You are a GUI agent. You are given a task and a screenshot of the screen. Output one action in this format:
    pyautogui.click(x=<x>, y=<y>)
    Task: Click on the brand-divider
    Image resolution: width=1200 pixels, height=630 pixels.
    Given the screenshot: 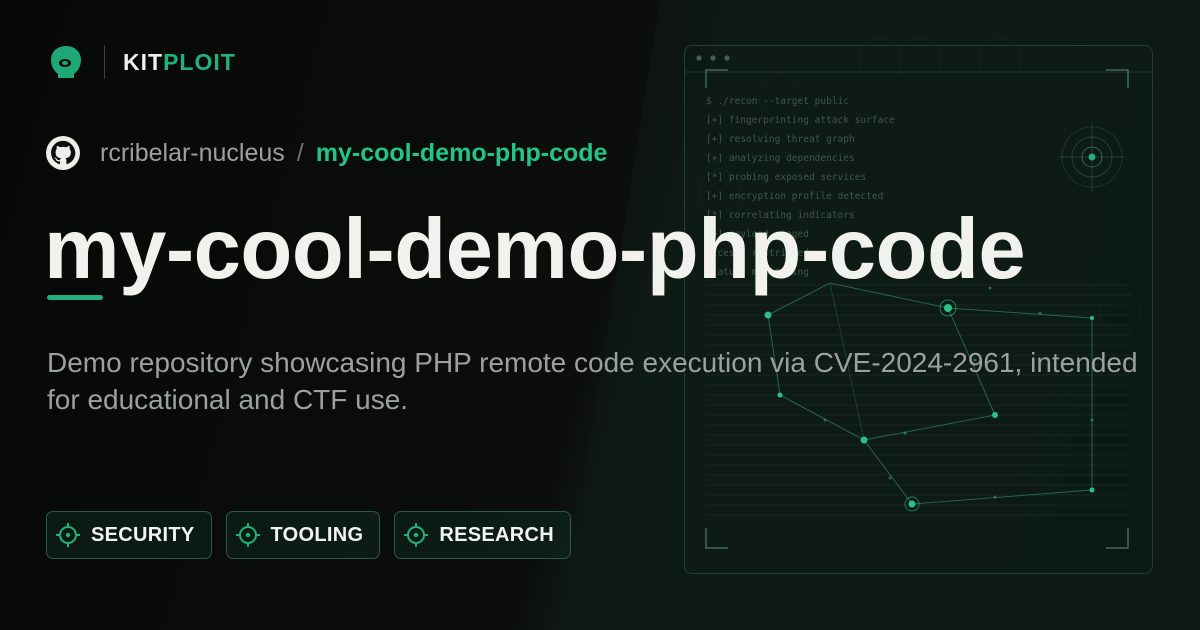 What is the action you would take?
    pyautogui.click(x=104, y=62)
    